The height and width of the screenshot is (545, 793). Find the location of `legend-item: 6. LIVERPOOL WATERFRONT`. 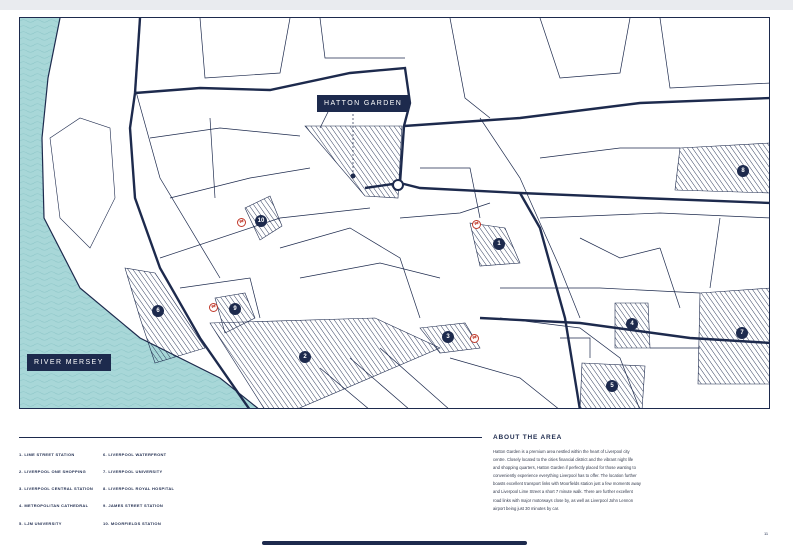

legend-item: 6. LIVERPOOL WATERFRONT is located at coordinates (135, 454).